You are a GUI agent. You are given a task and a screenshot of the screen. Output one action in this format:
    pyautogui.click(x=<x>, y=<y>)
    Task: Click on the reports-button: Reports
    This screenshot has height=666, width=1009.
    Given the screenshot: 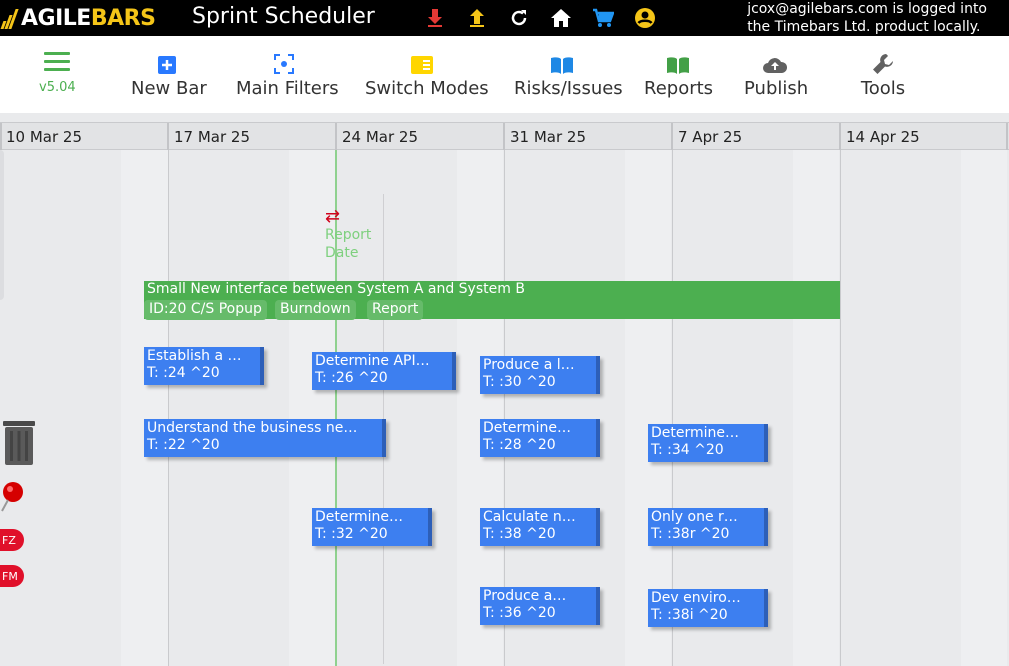 What is the action you would take?
    pyautogui.click(x=679, y=75)
    